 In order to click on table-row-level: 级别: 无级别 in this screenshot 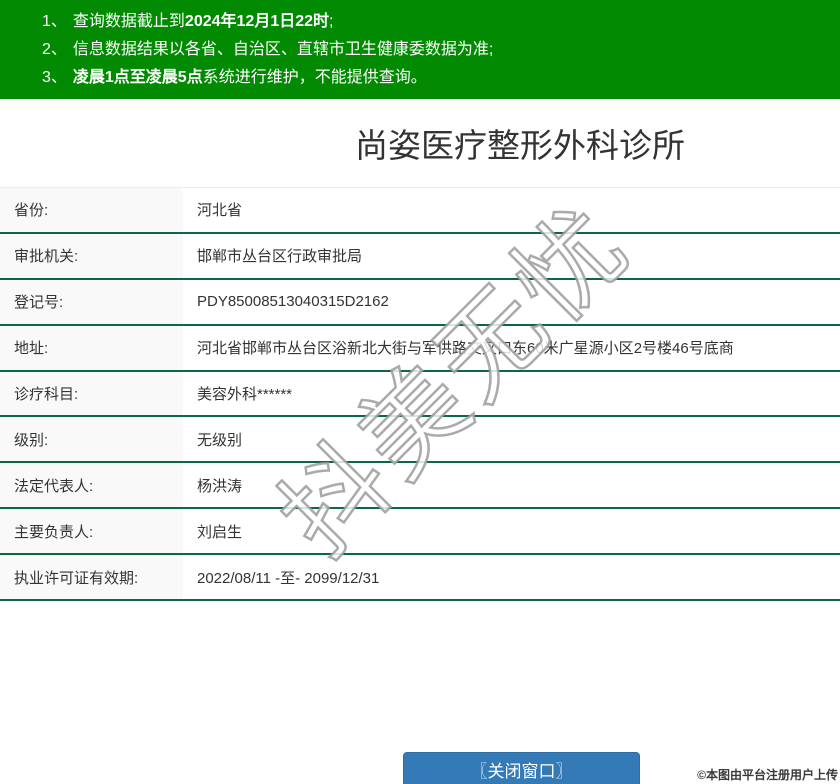, I will do `click(420, 440)`.